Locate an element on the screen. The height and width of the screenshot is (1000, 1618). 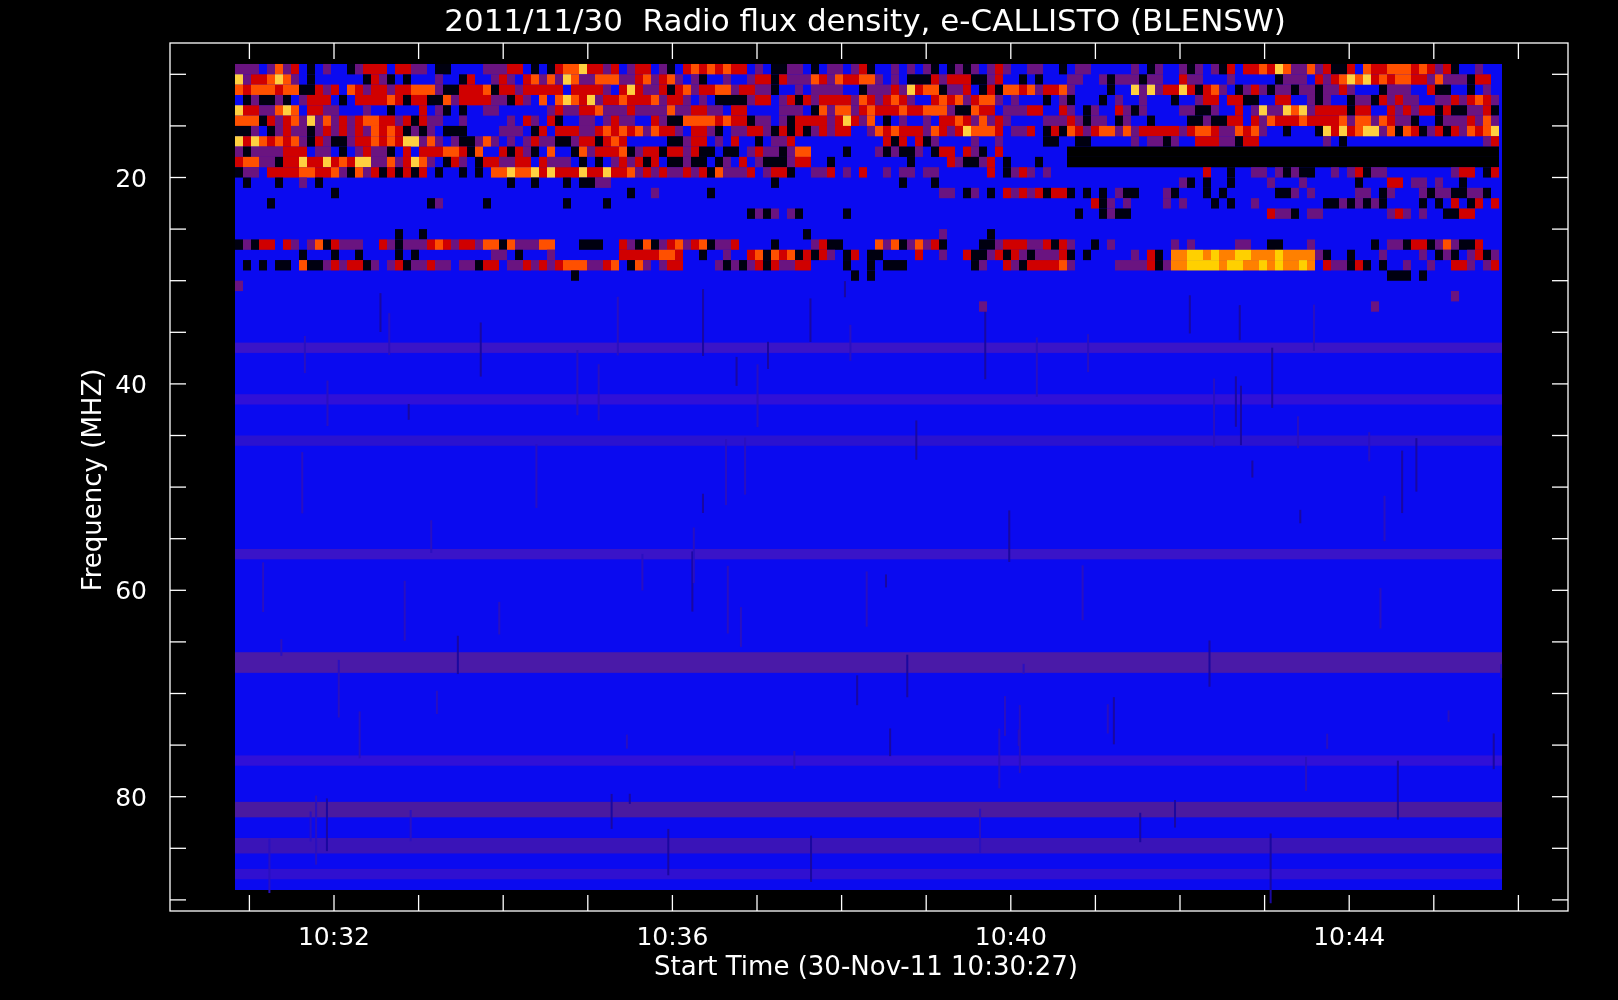
x-tick-label: 10:40 is located at coordinates (1010, 936).